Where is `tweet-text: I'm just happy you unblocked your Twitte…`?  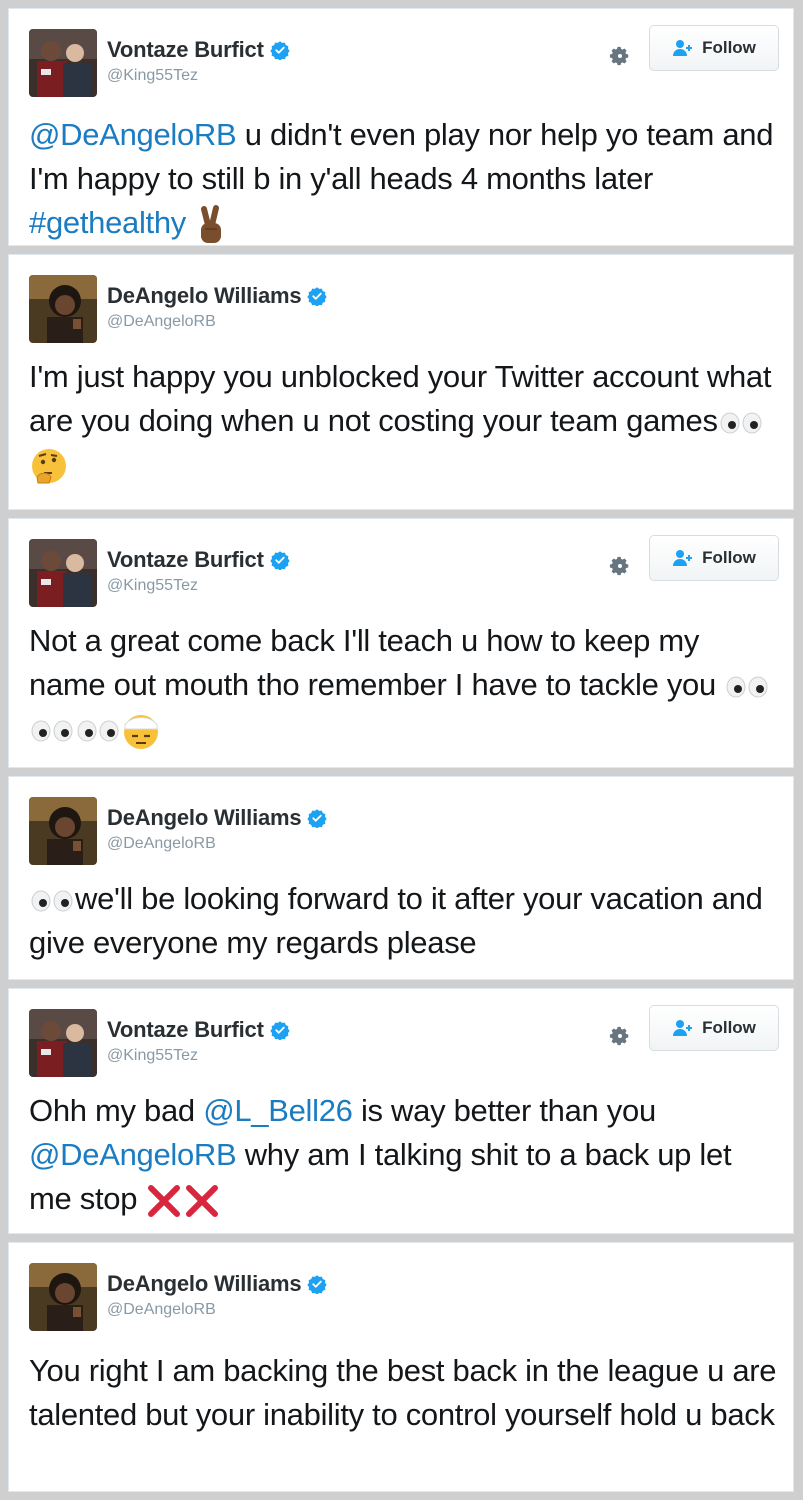 tweet-text: I'm just happy you unblocked your Twitte… is located at coordinates (404, 421).